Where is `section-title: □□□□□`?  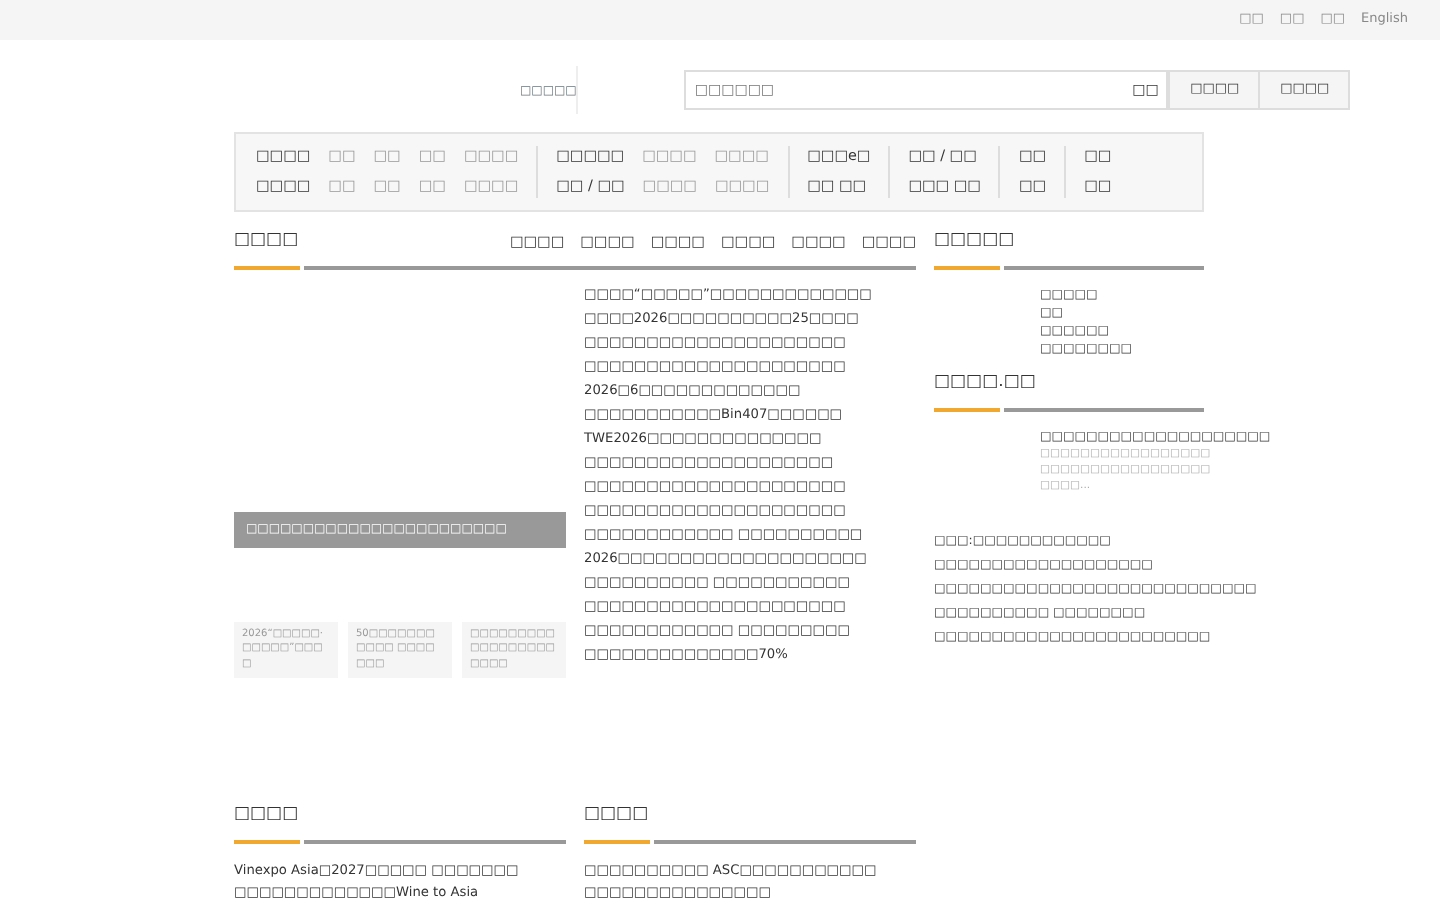 section-title: □□□□□ is located at coordinates (974, 240).